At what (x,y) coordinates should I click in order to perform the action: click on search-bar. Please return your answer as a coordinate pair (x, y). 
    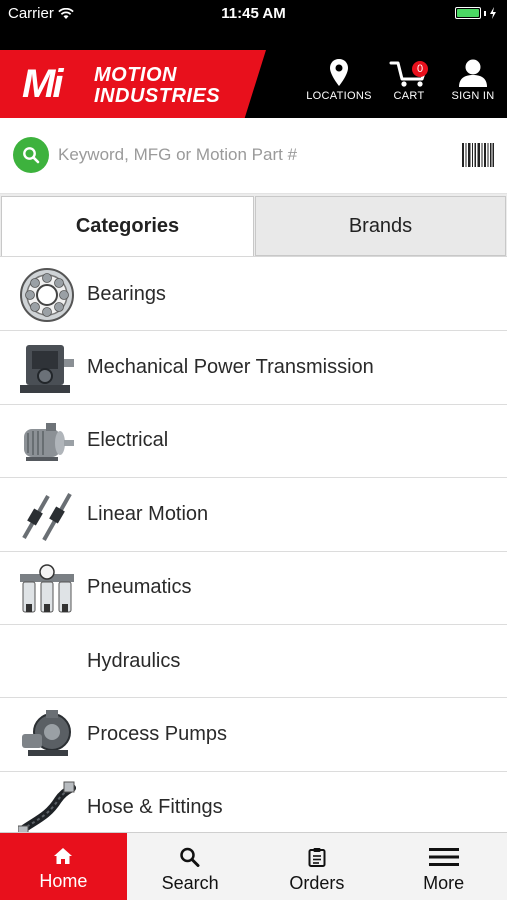
    Looking at the image, I should click on (253, 156).